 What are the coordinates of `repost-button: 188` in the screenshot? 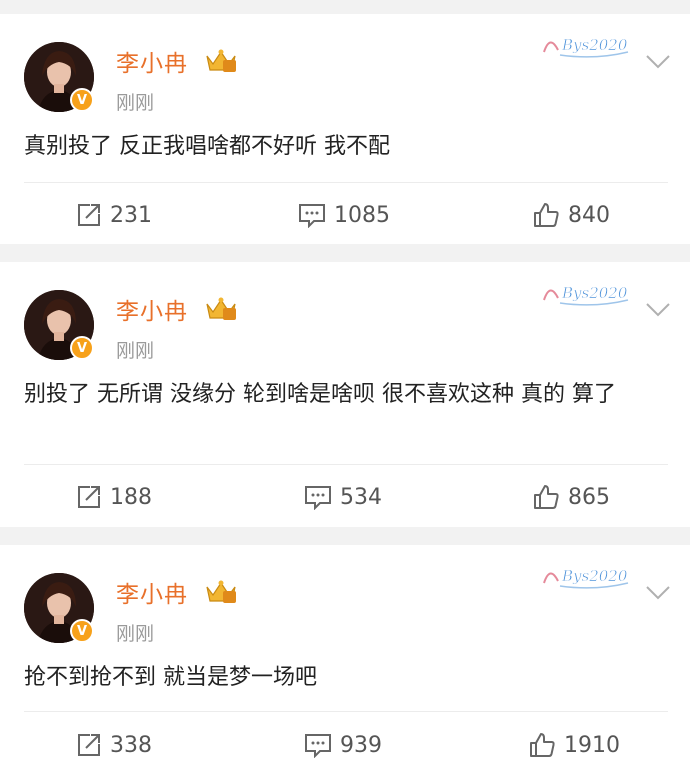 It's located at (114, 497).